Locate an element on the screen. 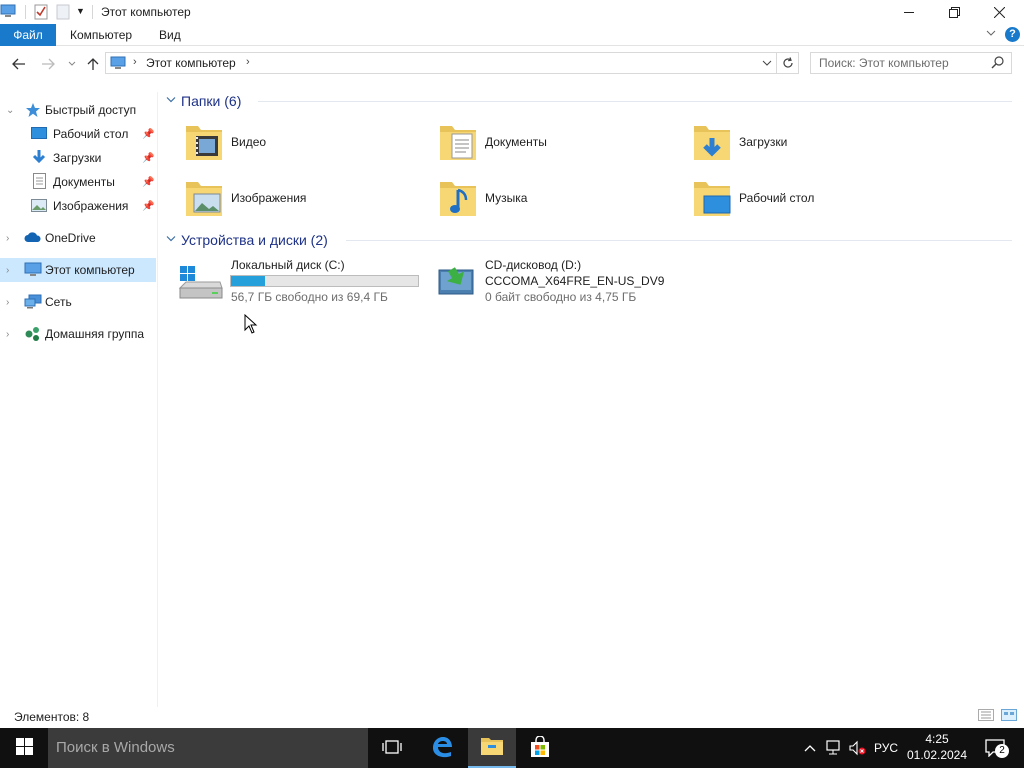 The width and height of the screenshot is (1024, 768). taskbar-search: Поиск в Windows is located at coordinates (208, 748).